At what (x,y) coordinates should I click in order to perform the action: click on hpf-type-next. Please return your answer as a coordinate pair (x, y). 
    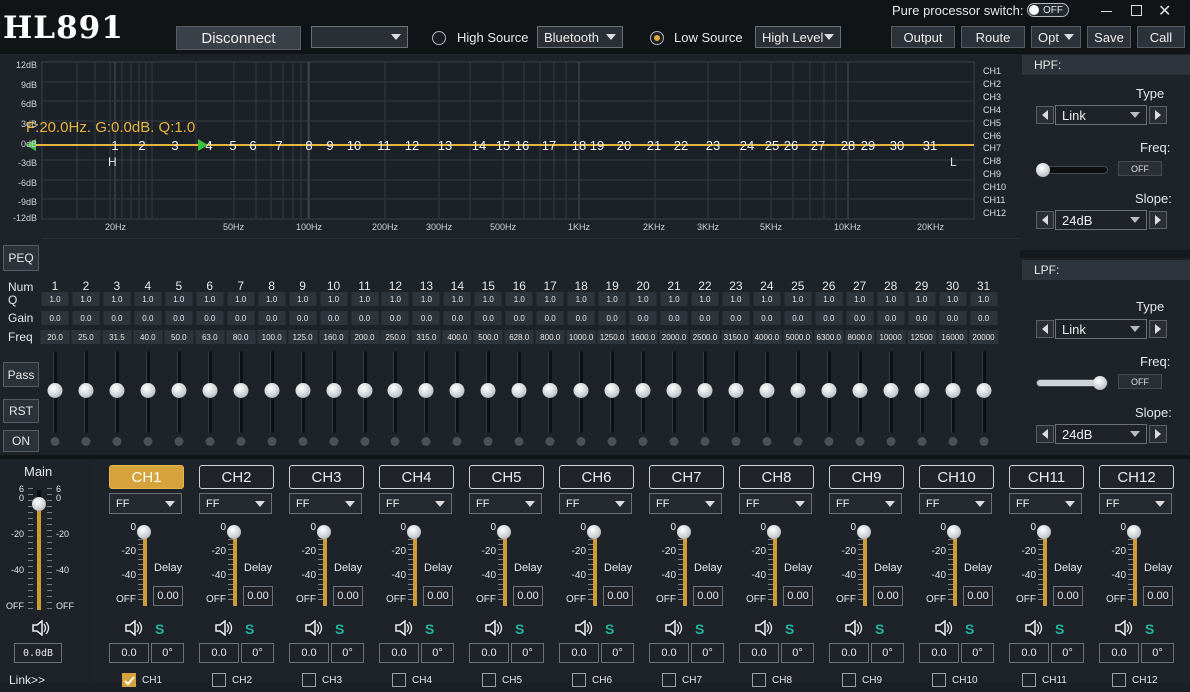
    Looking at the image, I should click on (1158, 115).